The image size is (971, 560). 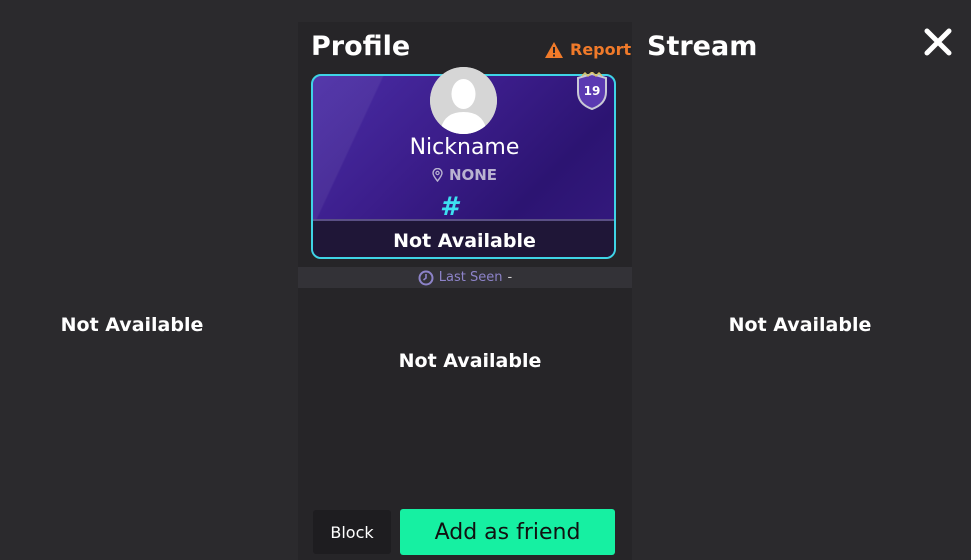 What do you see at coordinates (426, 277) in the screenshot?
I see `clock-icon` at bounding box center [426, 277].